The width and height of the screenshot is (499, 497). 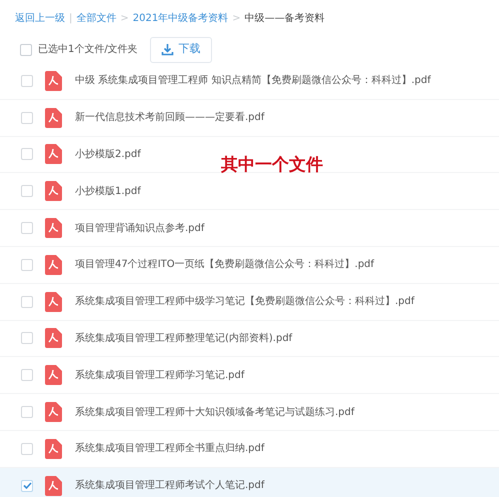 What do you see at coordinates (169, 448) in the screenshot?
I see `file-name: 系统集成项目管理工程师全书重点归纳.pdf` at bounding box center [169, 448].